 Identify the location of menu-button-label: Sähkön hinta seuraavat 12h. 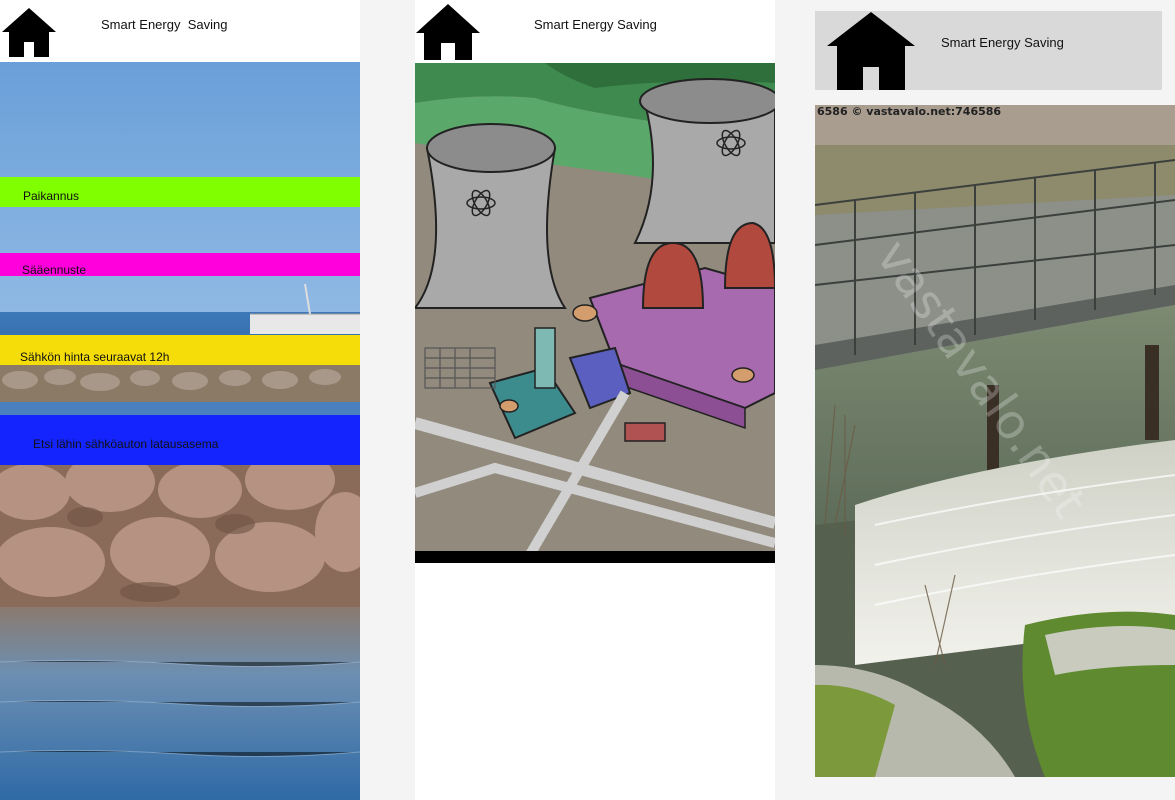
(95, 357).